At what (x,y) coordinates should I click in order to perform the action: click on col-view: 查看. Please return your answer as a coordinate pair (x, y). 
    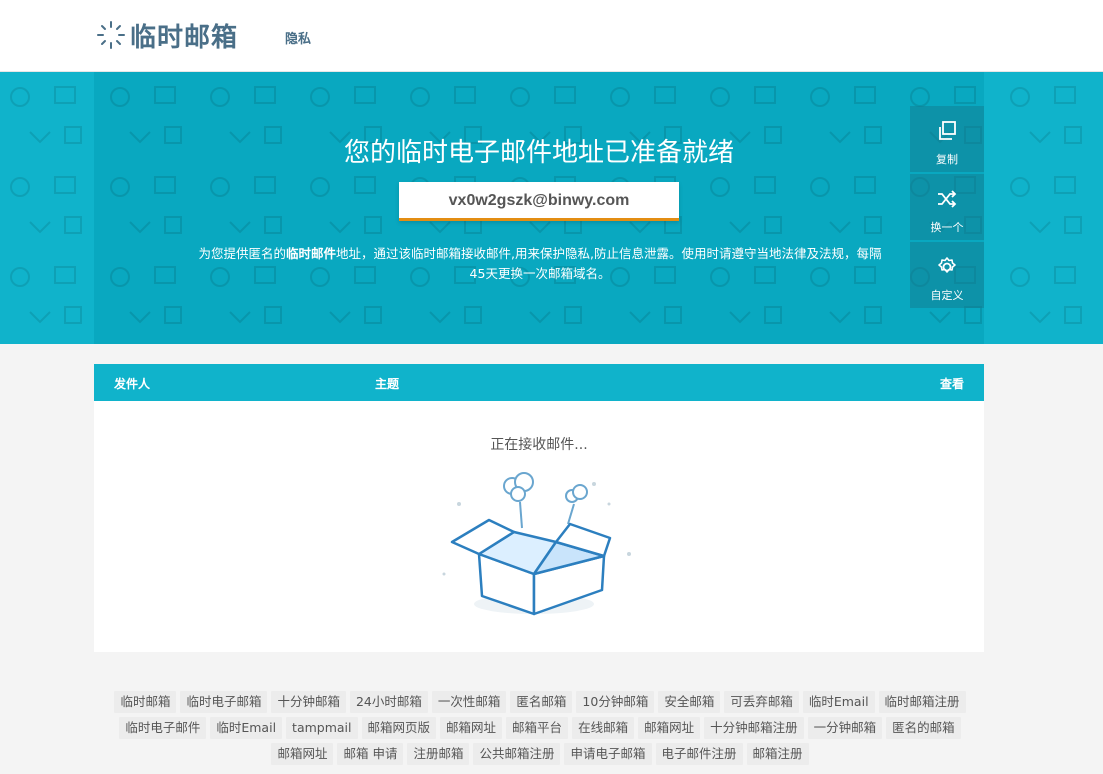
    Looking at the image, I should click on (952, 384).